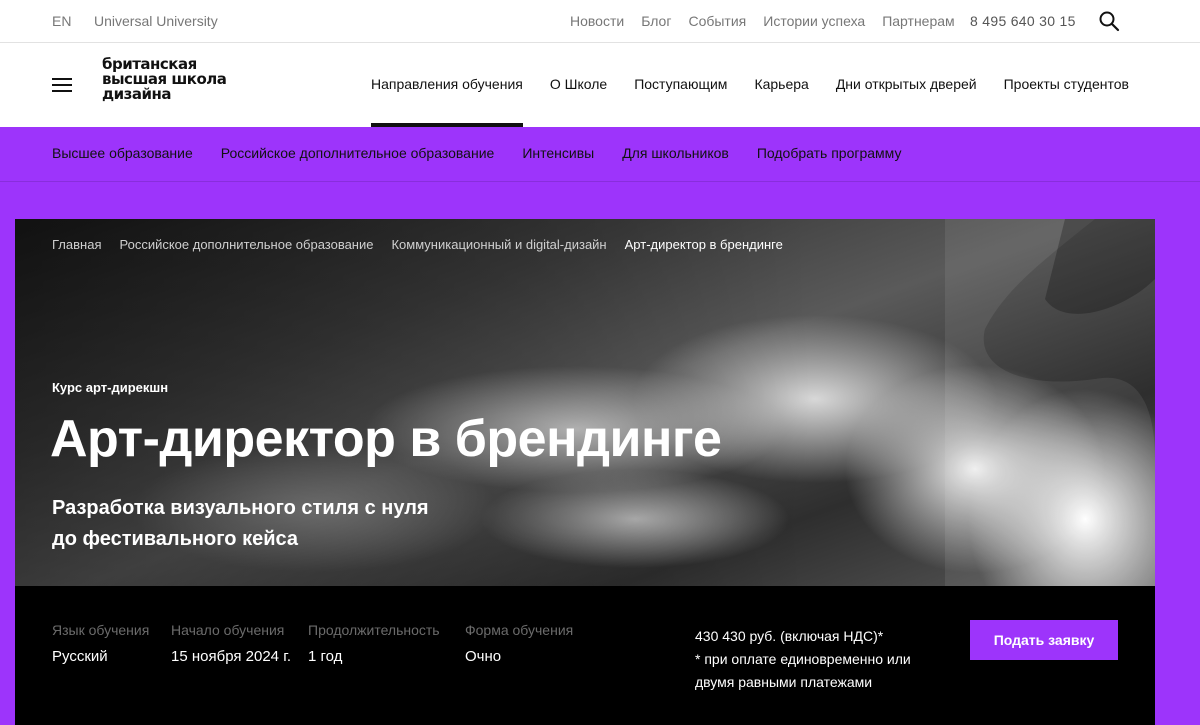  I want to click on subnav-item-choose-program: Подобрать программу, so click(829, 153).